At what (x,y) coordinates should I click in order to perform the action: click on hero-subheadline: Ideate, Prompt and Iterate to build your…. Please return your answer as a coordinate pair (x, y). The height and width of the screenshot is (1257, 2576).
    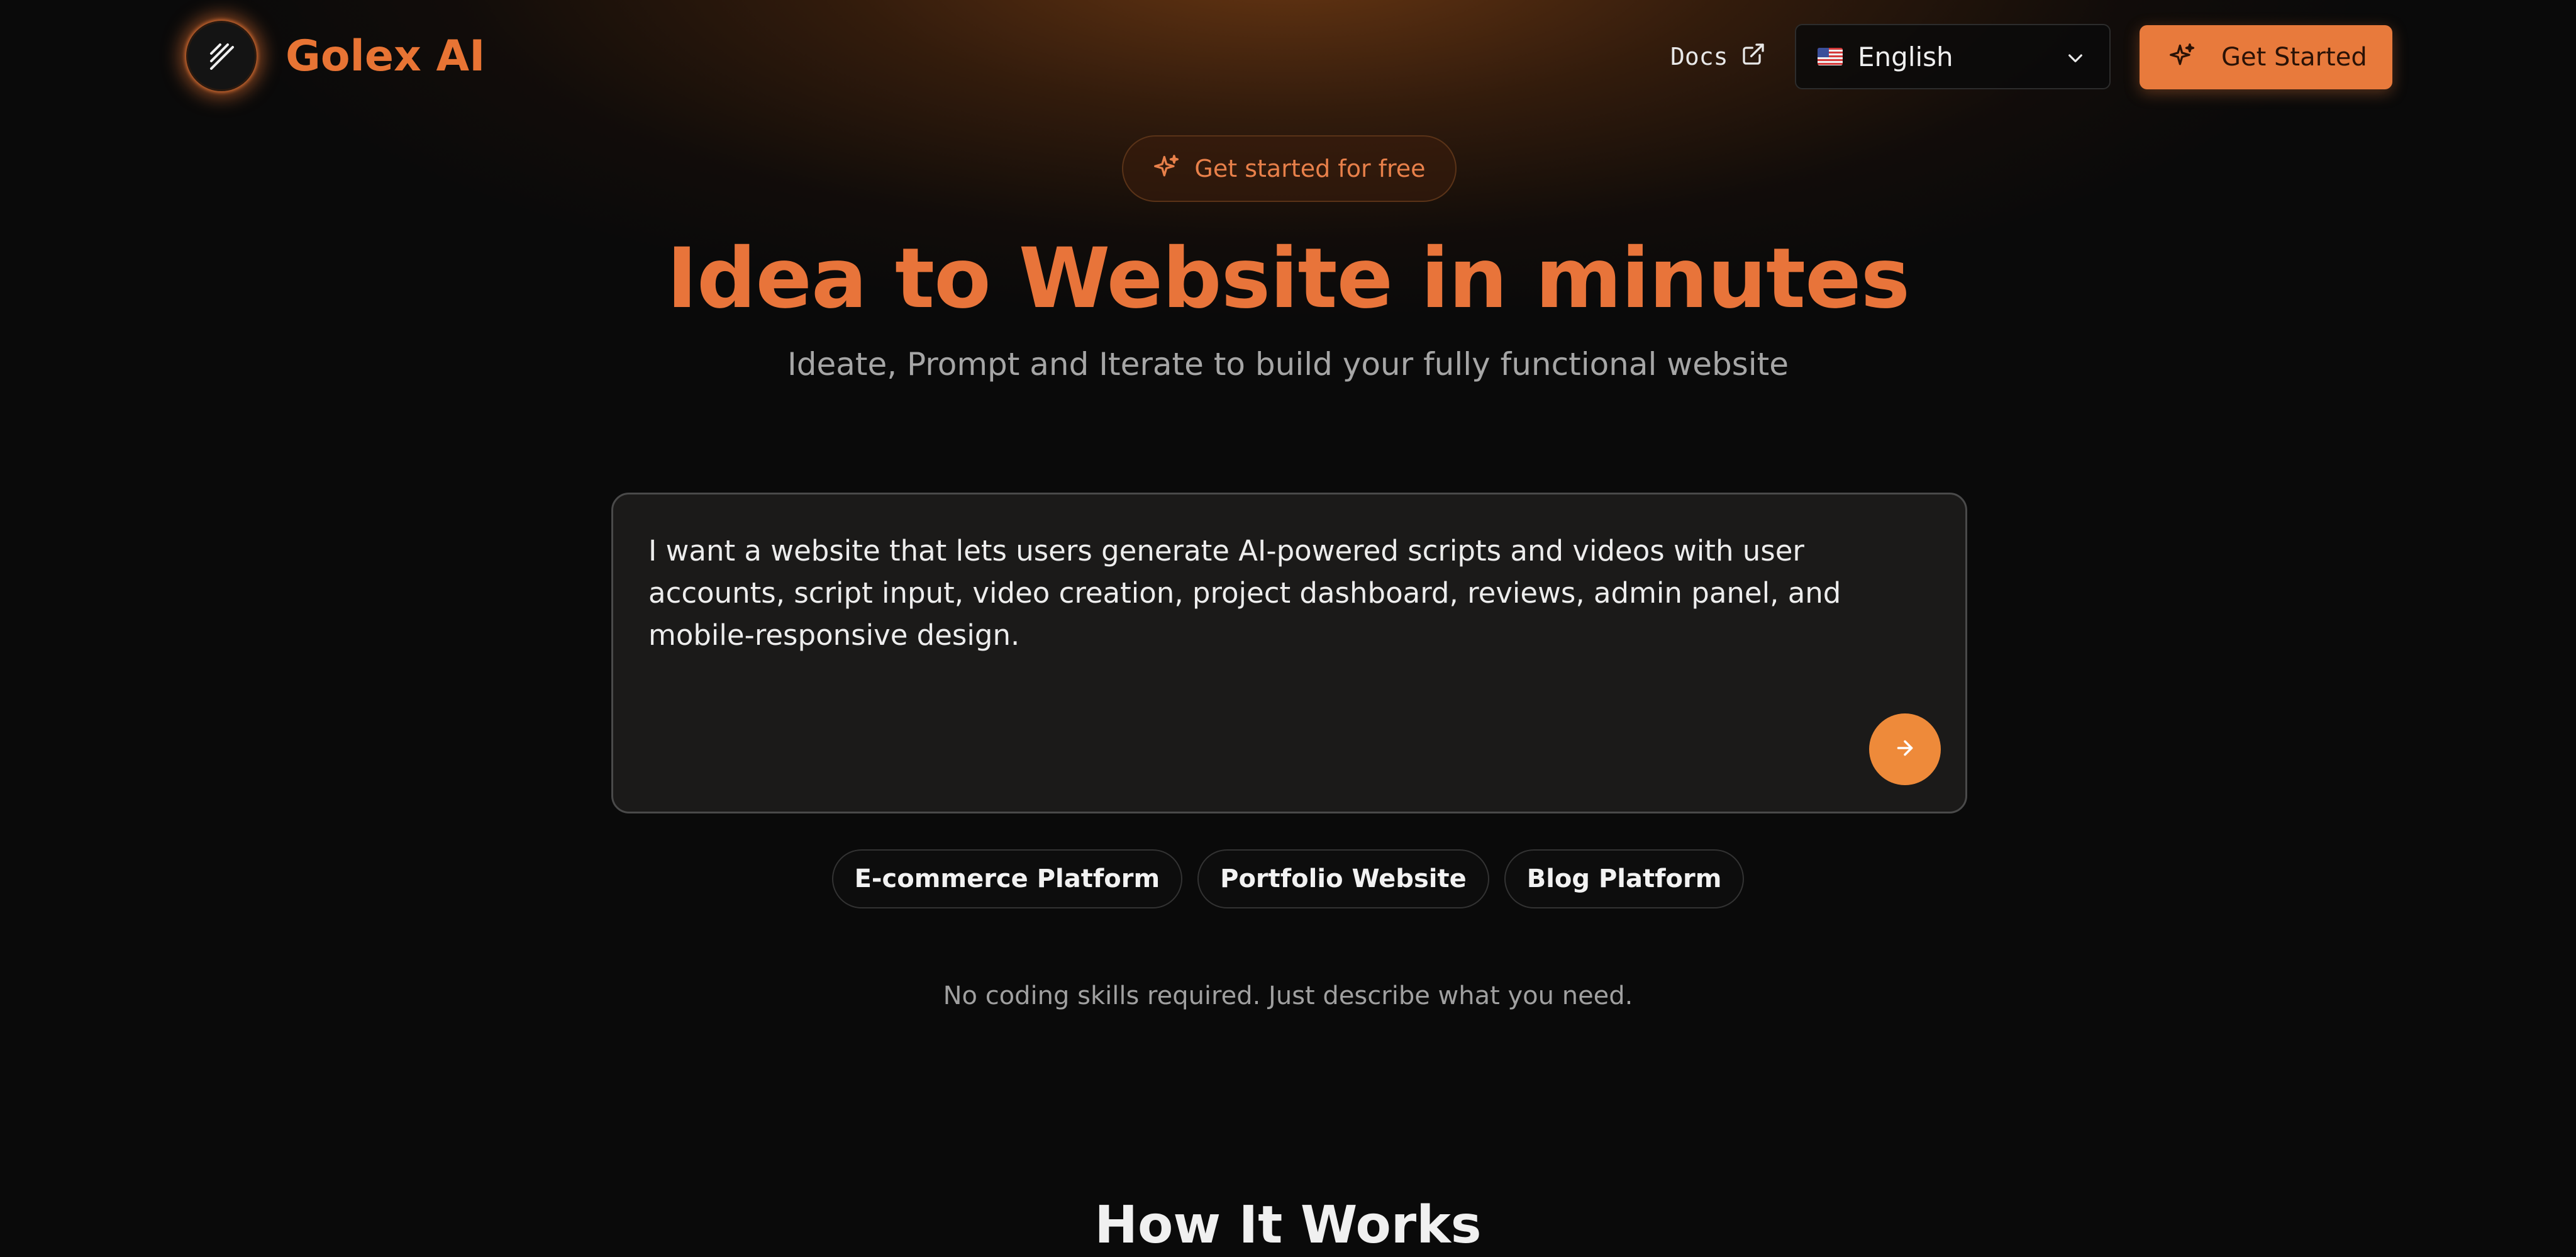
    Looking at the image, I should click on (1288, 364).